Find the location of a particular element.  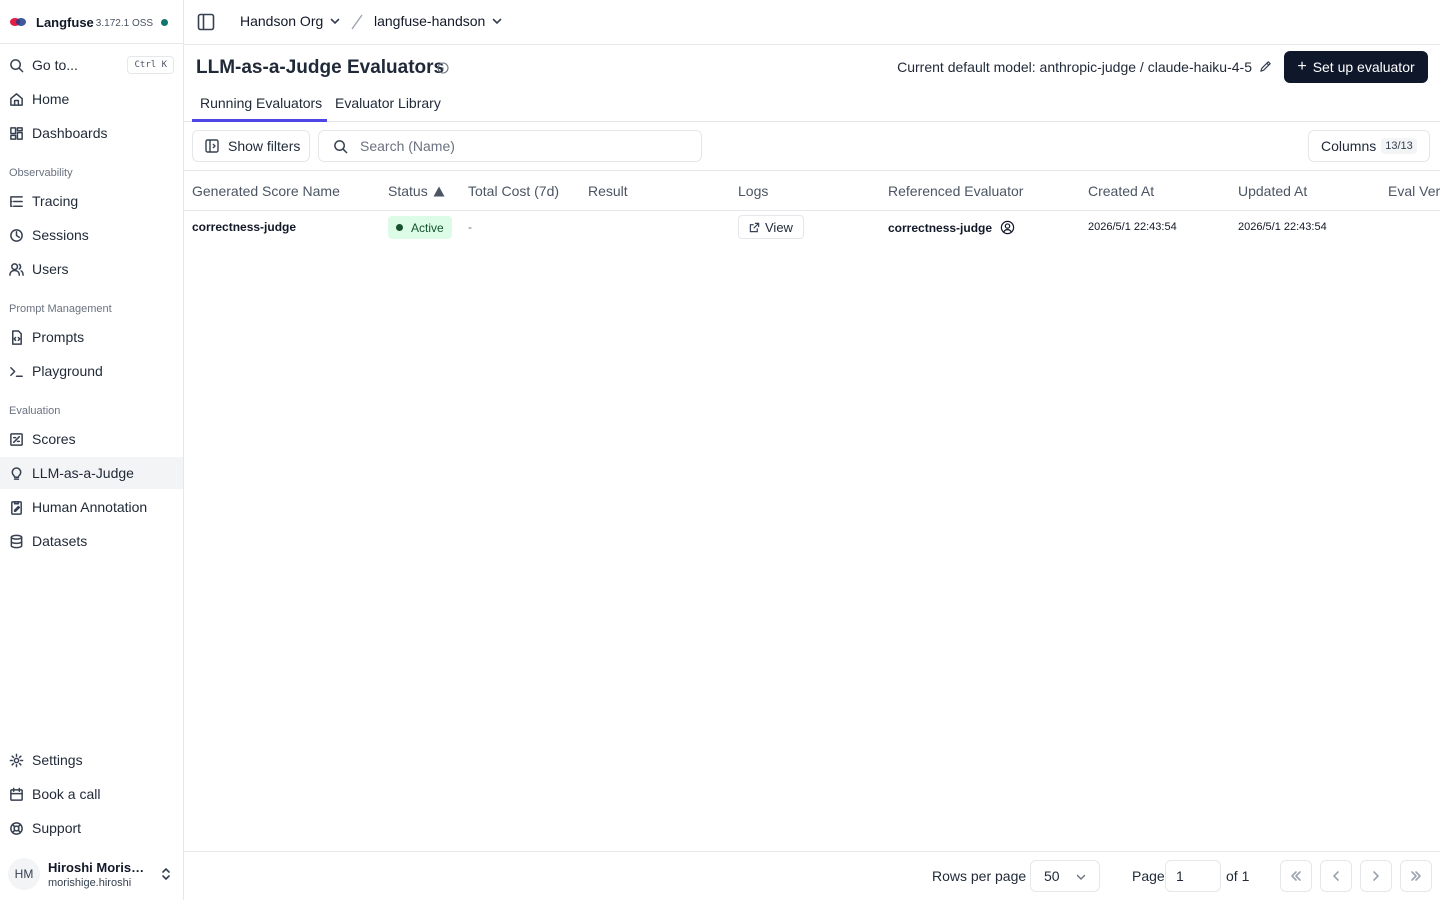

chevron-left-icon is located at coordinates (1336, 876).